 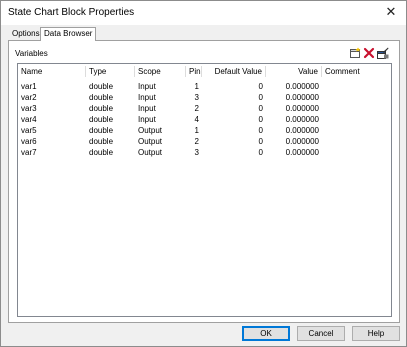 What do you see at coordinates (266, 333) in the screenshot?
I see `ok-button: OK` at bounding box center [266, 333].